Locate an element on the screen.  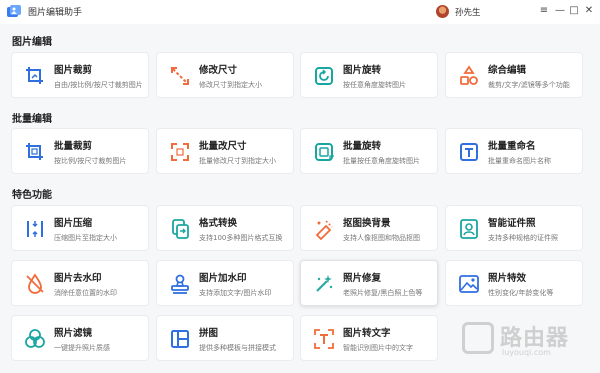
card-remove-watermark: 图片去水印 消除任意位置的水印 is located at coordinates (80, 283).